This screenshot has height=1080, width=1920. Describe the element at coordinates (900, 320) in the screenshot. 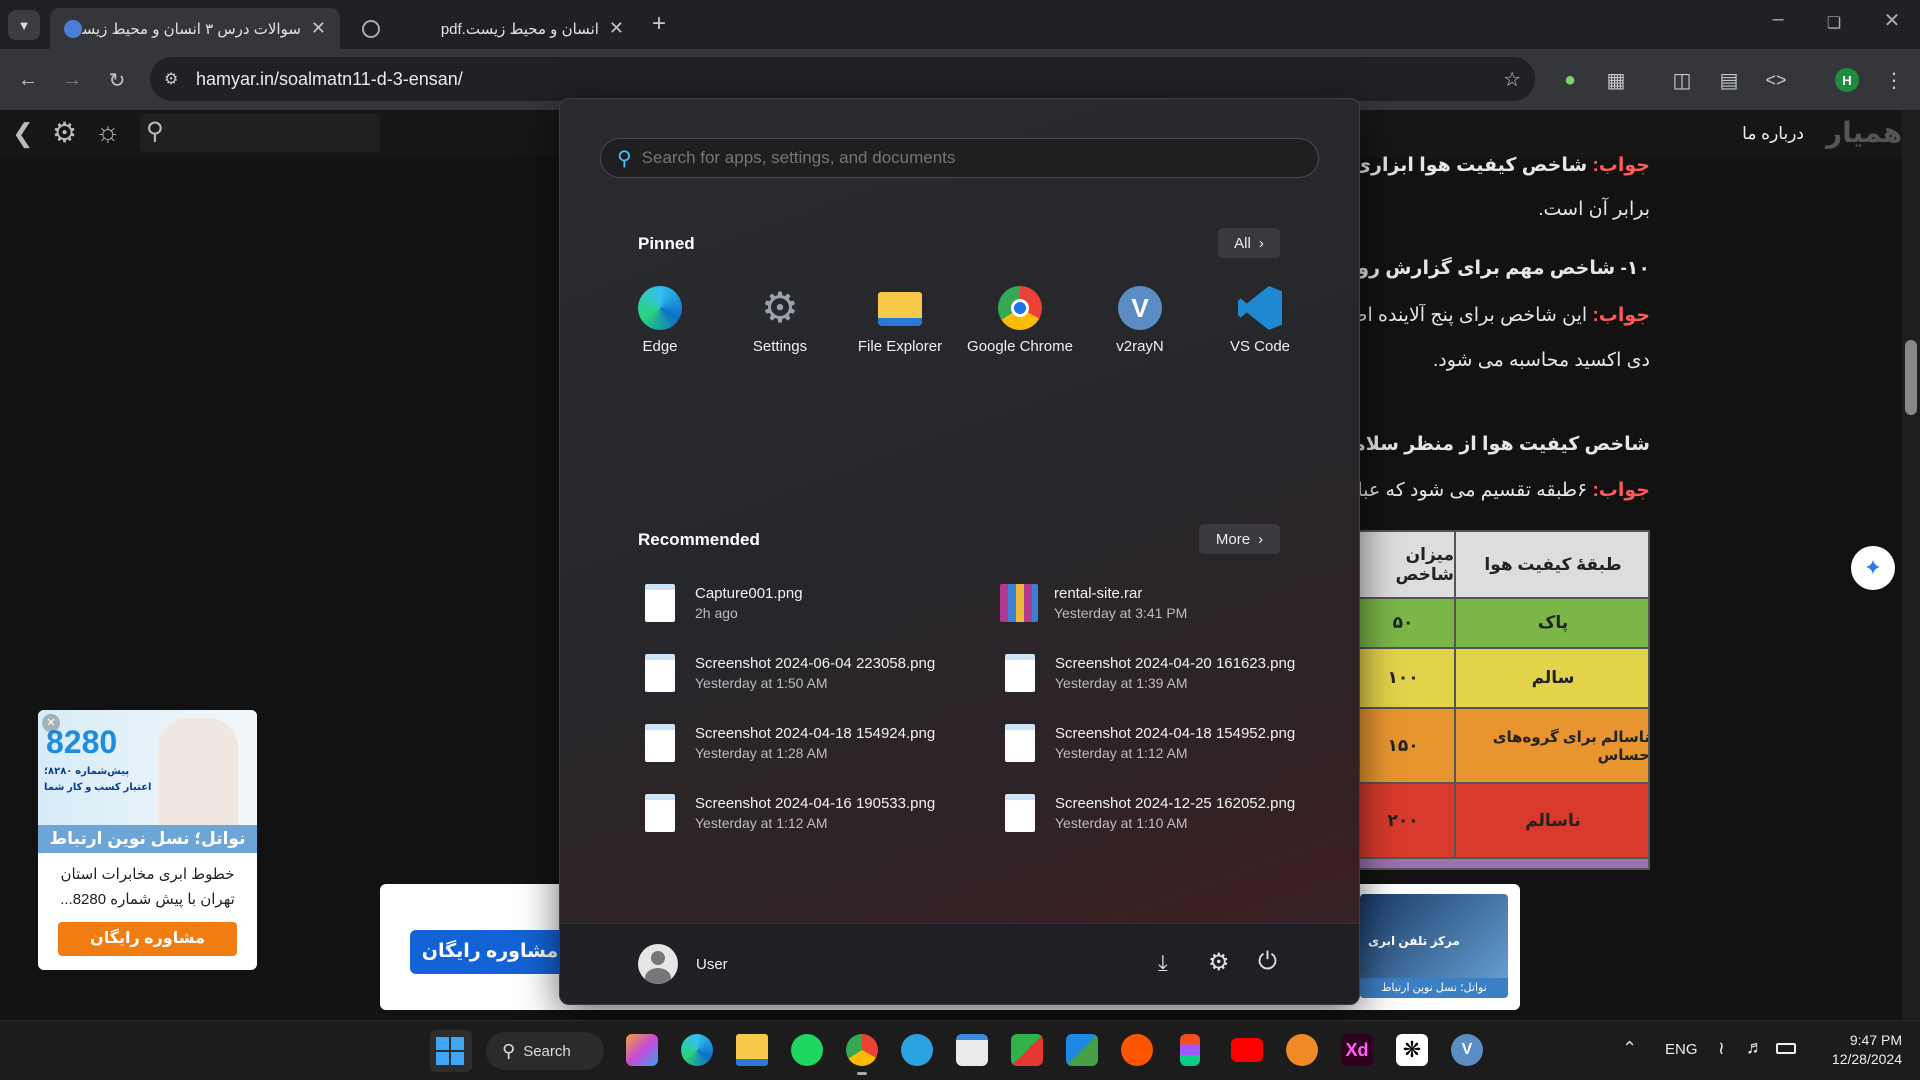

I see `pinned-app-file-explorer: File Explorer` at that location.